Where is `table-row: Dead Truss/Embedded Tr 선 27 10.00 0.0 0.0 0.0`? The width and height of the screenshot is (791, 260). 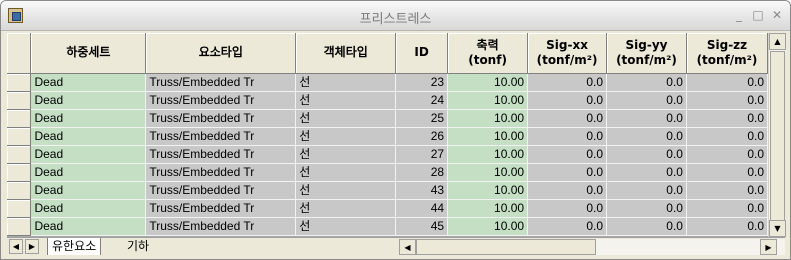
table-row: Dead Truss/Embedded Tr 선 27 10.00 0.0 0.0 0.0 is located at coordinates (387, 154).